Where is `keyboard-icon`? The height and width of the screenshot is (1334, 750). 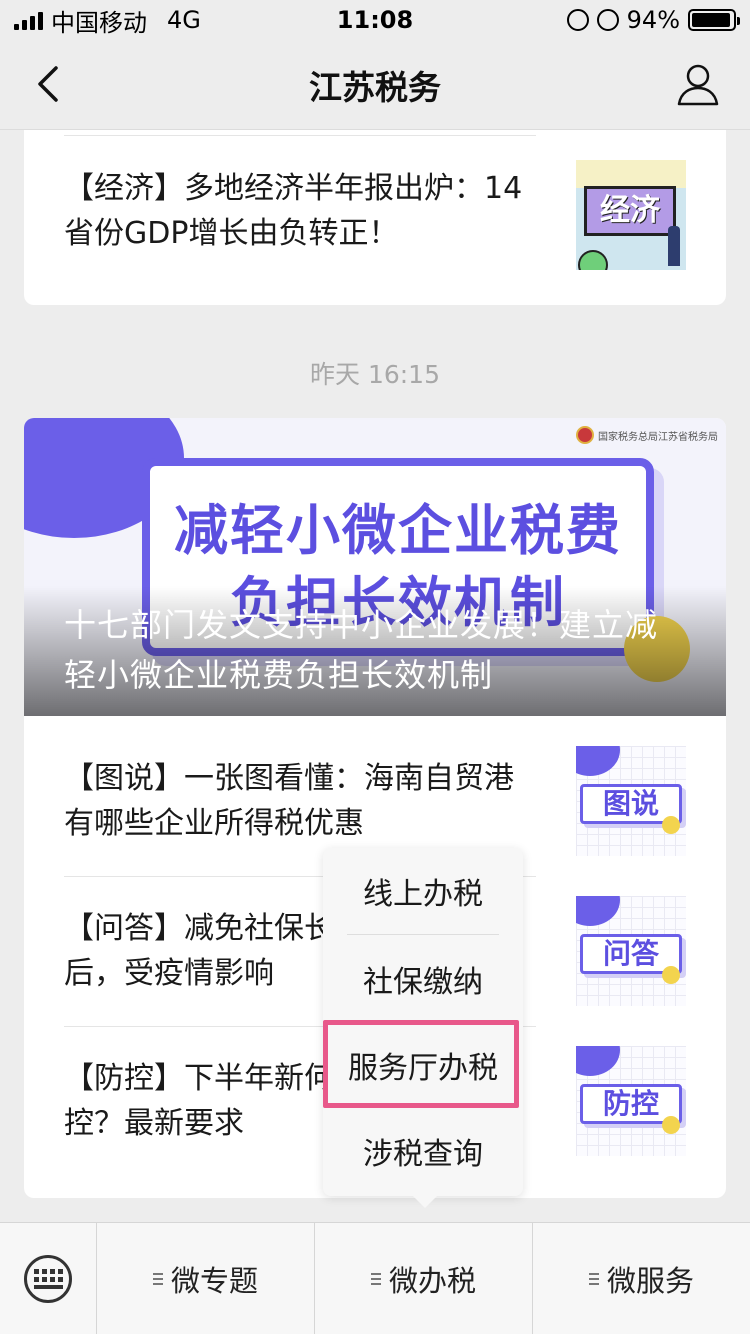
keyboard-icon is located at coordinates (48, 1279).